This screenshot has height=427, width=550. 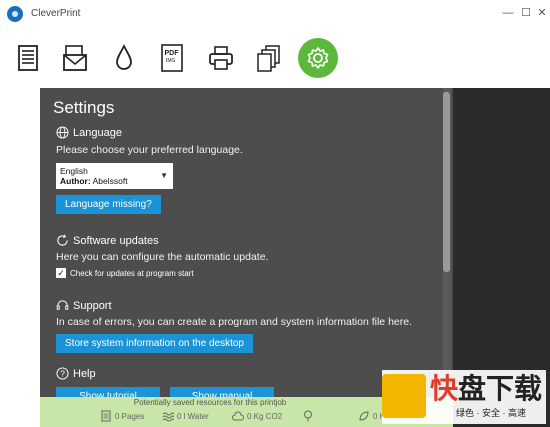 I want to click on pages-saved: 0 Pages, so click(x=122, y=416).